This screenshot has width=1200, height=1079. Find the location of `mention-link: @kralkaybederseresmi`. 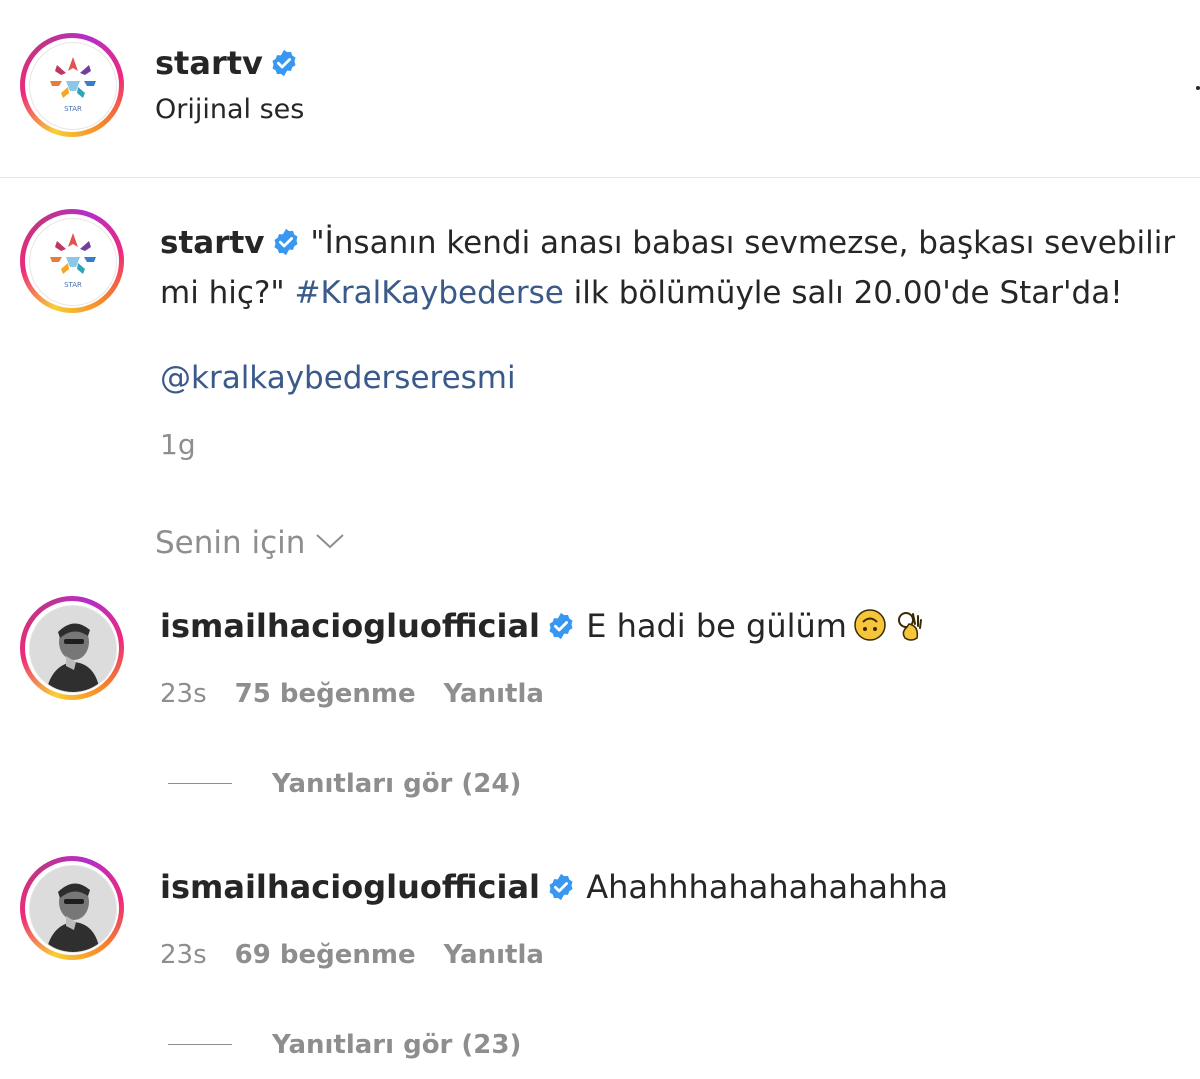

mention-link: @kralkaybederseresmi is located at coordinates (338, 378).